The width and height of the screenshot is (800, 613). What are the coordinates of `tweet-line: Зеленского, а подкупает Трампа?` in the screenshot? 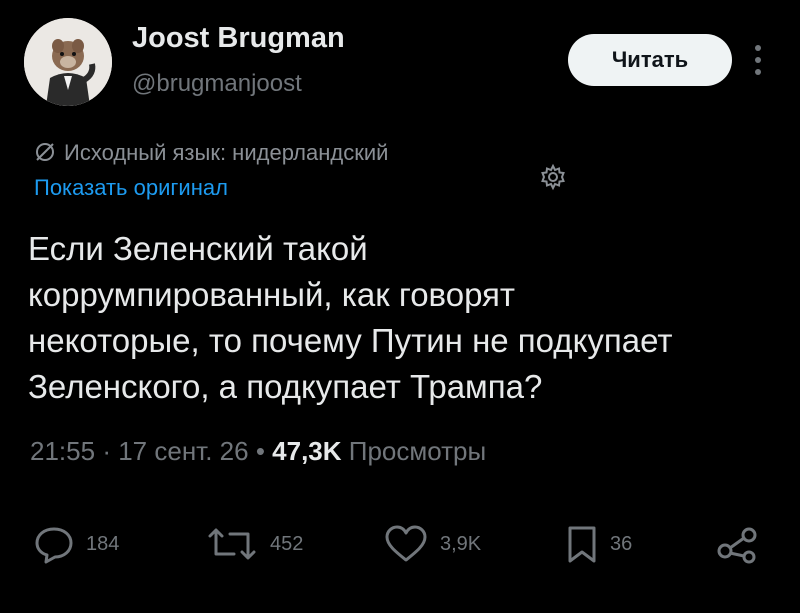 It's located at (285, 386).